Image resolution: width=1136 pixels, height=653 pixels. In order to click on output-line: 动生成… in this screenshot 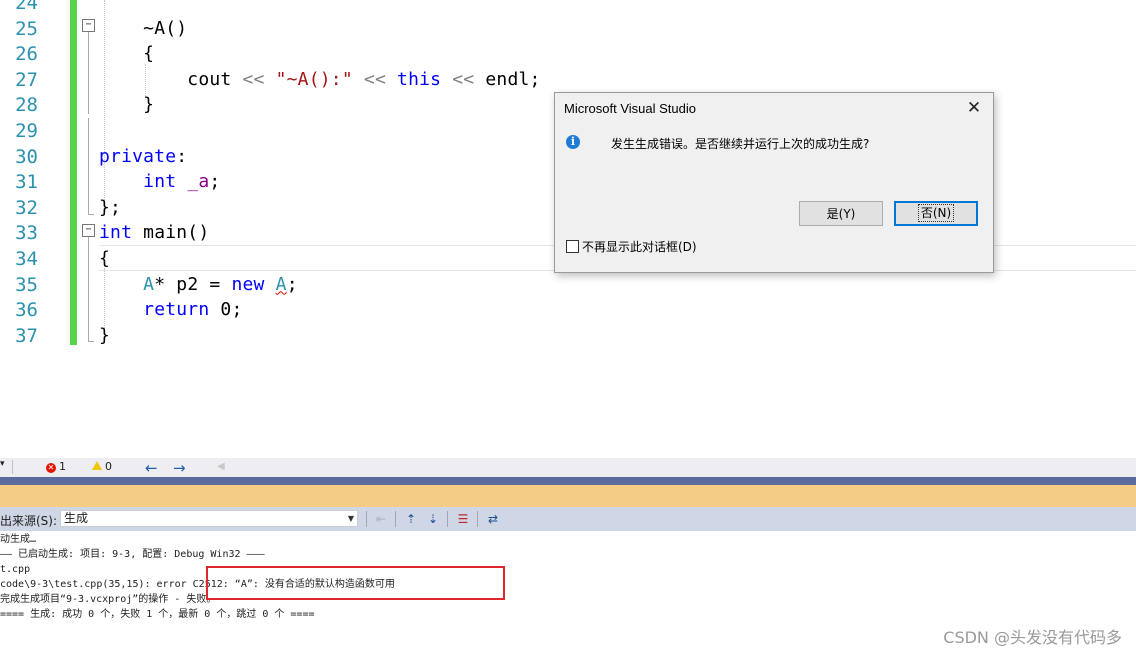, I will do `click(18, 539)`.